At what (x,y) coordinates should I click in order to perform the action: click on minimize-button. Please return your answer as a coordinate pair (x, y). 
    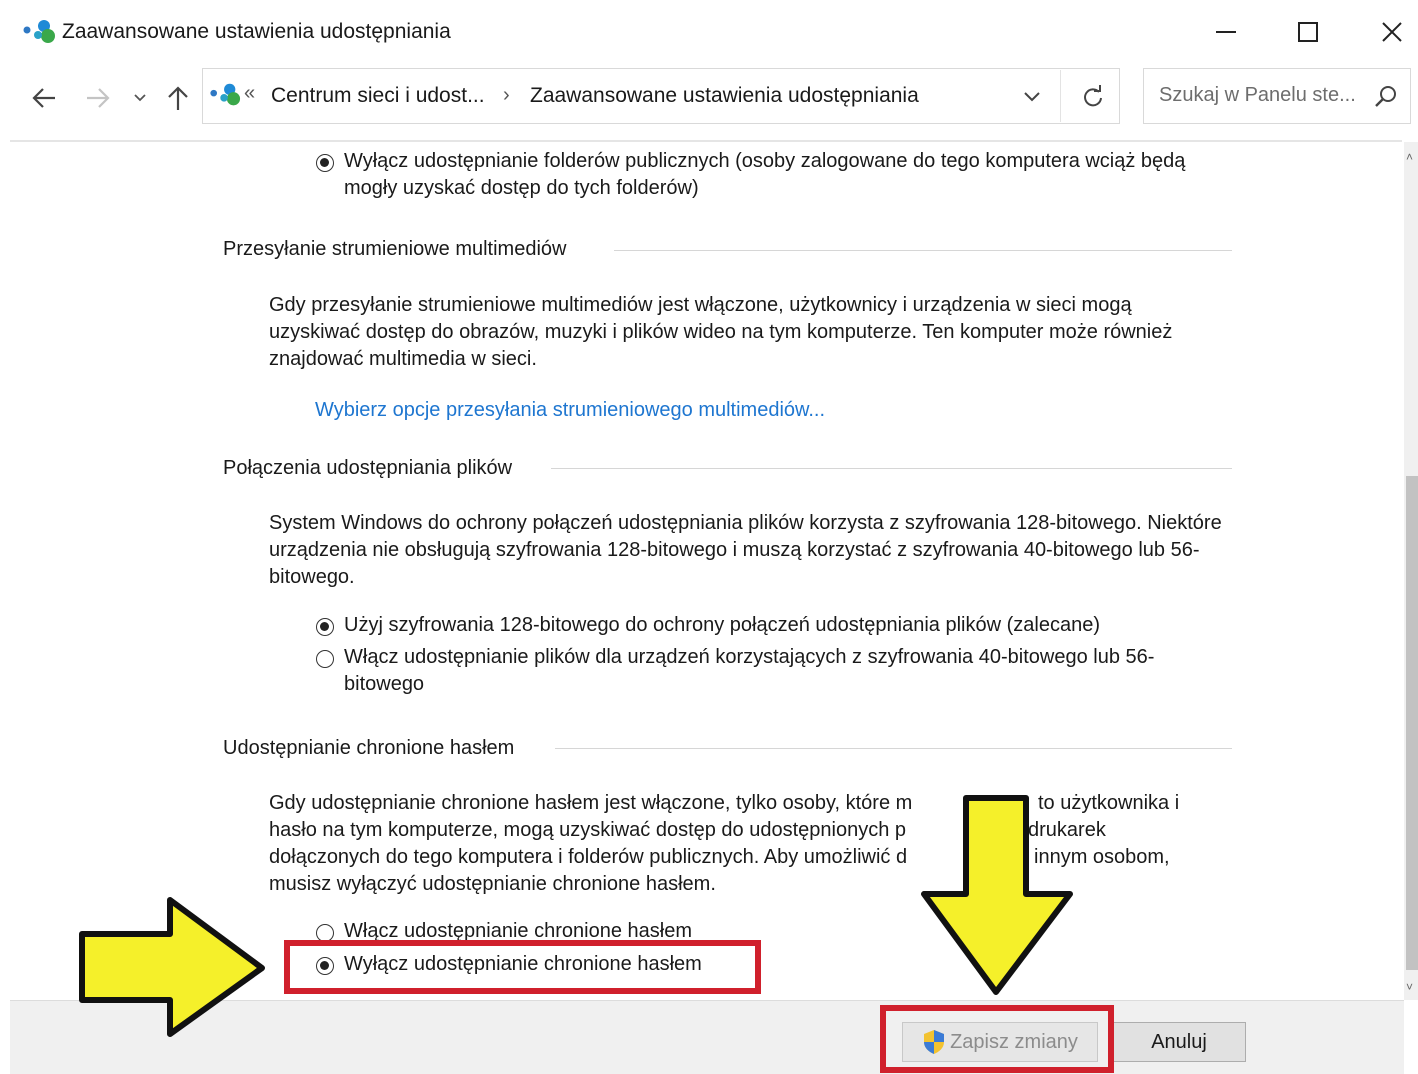
    Looking at the image, I should click on (1226, 32).